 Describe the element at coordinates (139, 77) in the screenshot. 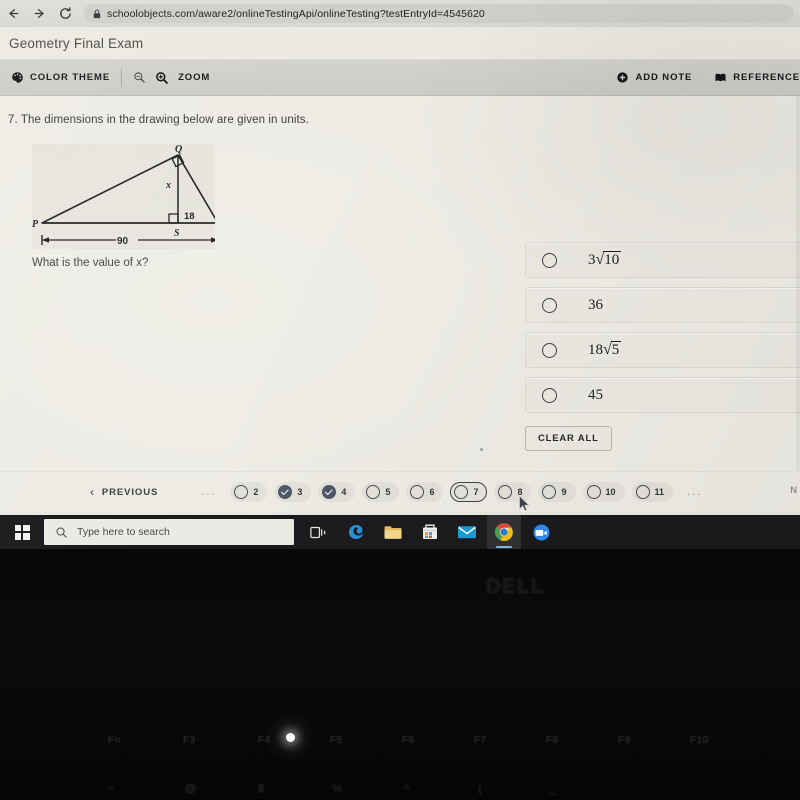

I see `zoom-out-icon` at that location.